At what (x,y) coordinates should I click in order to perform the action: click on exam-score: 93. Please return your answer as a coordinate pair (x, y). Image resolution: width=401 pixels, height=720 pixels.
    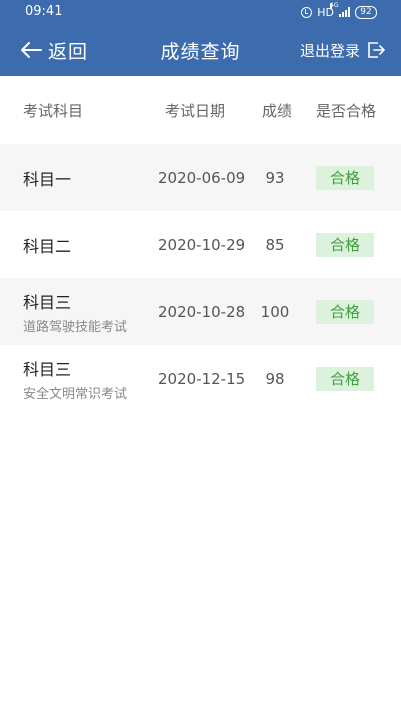
    Looking at the image, I should click on (275, 177).